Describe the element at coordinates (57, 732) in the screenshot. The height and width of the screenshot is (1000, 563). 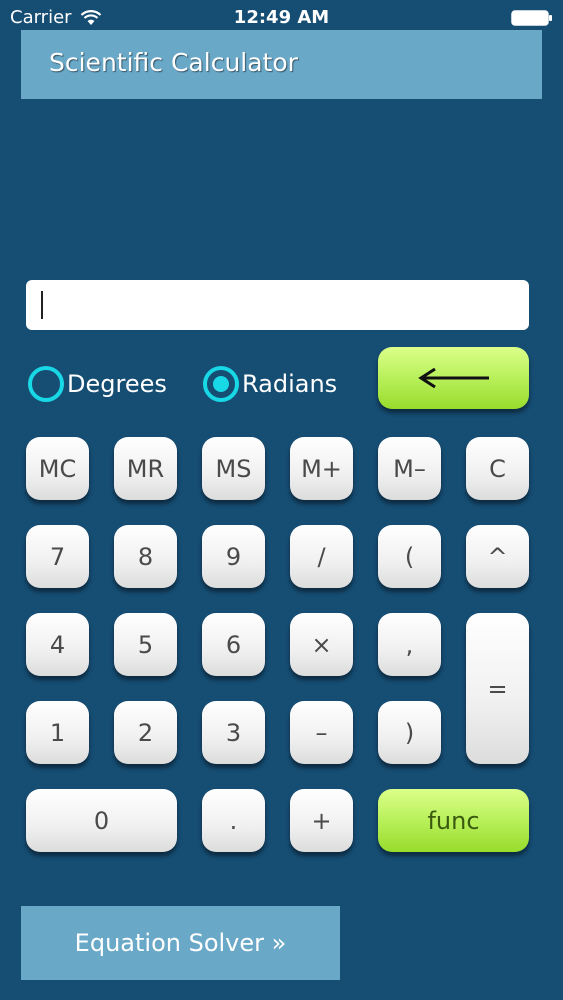
I see `digit-1-button: 1` at that location.